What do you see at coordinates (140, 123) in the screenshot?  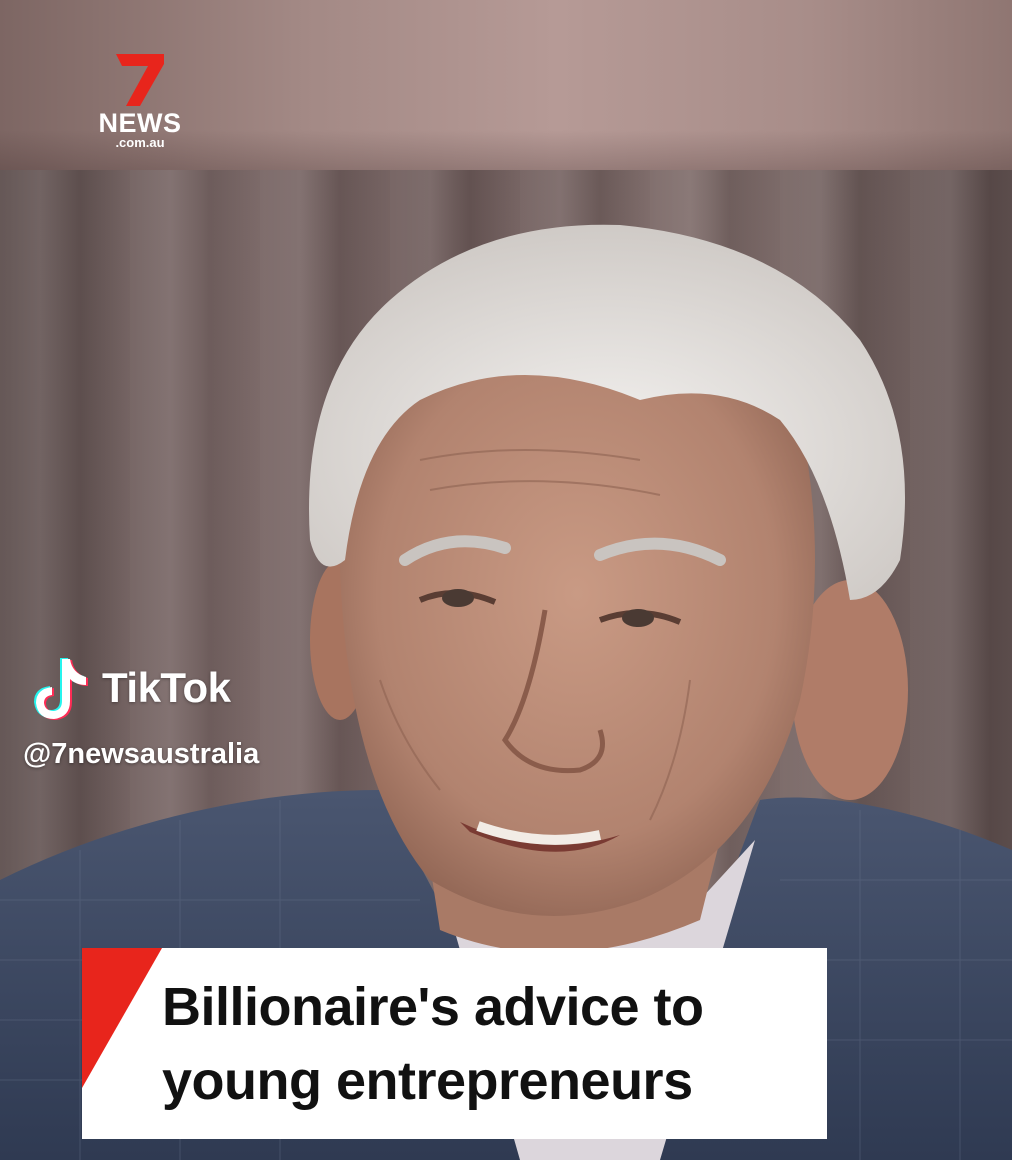 I see `logo-brand-text: NEWS` at bounding box center [140, 123].